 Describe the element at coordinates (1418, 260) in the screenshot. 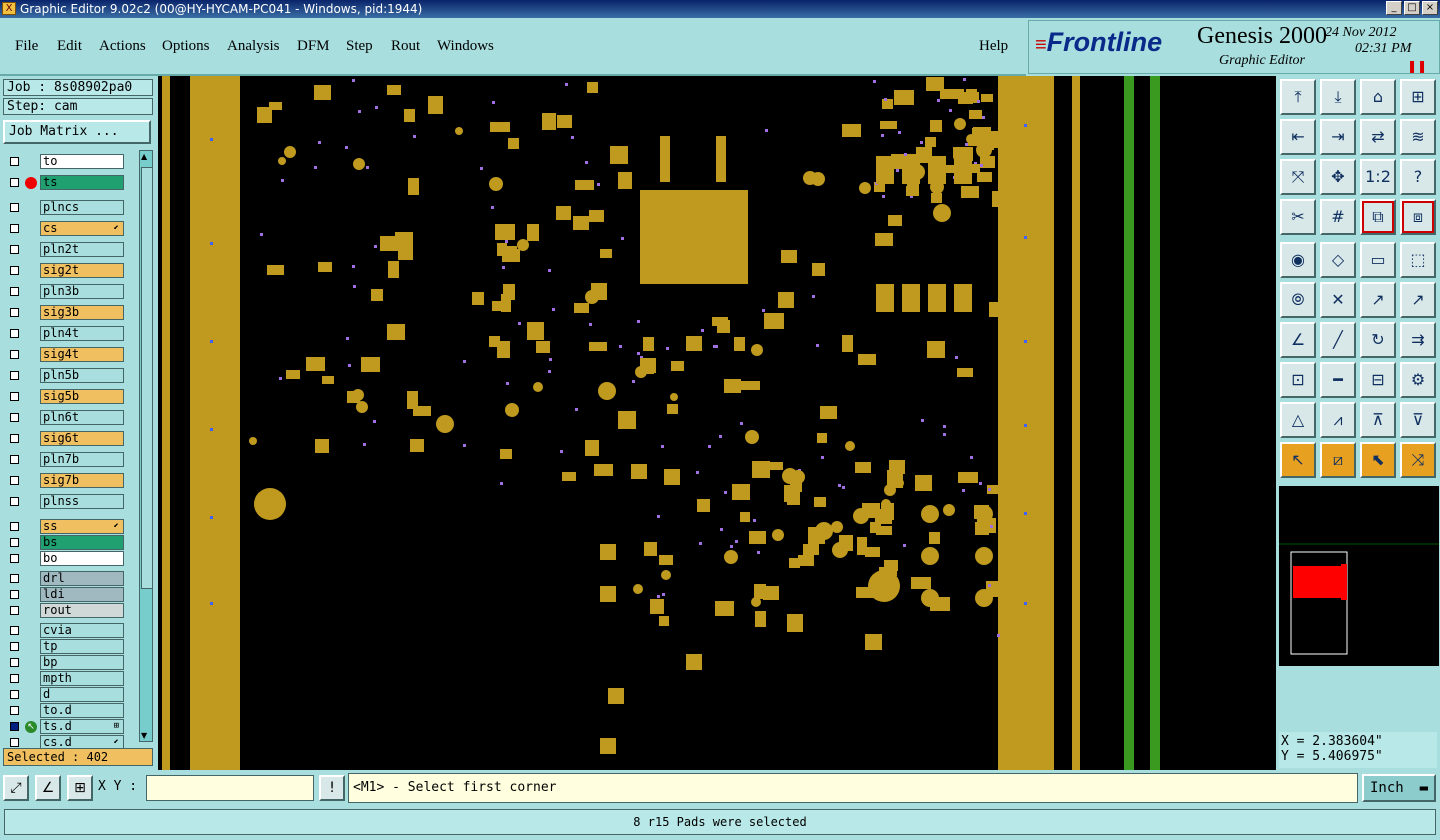

I see `select-box-icon: ⬚` at that location.